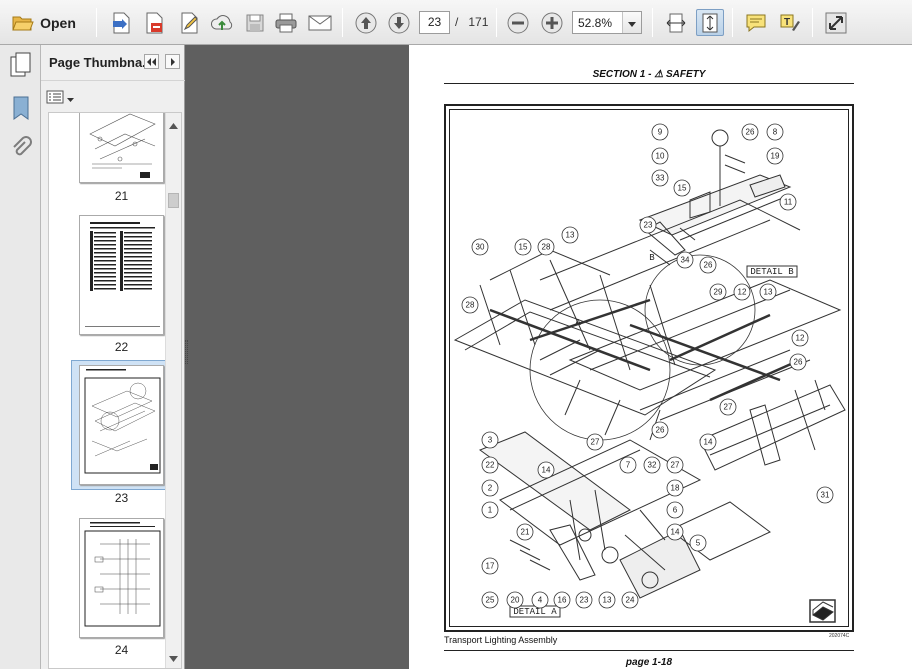 The width and height of the screenshot is (912, 669). I want to click on svg-text: 13, so click(570, 235).